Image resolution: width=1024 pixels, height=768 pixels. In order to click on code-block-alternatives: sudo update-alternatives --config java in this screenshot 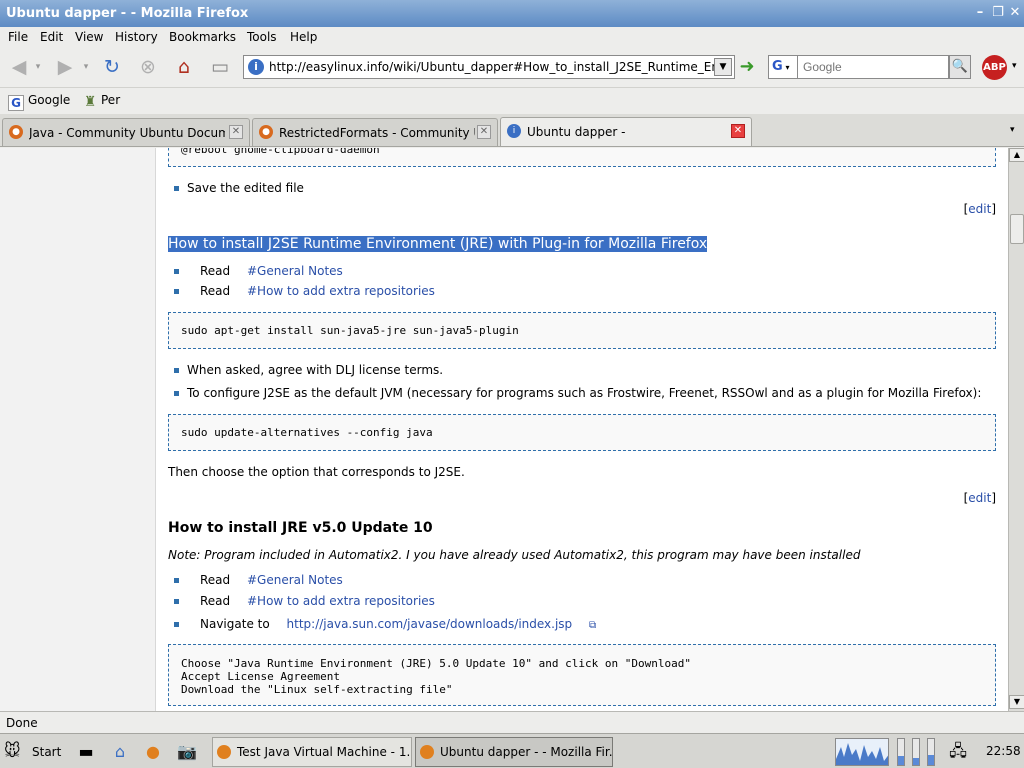, I will do `click(582, 432)`.